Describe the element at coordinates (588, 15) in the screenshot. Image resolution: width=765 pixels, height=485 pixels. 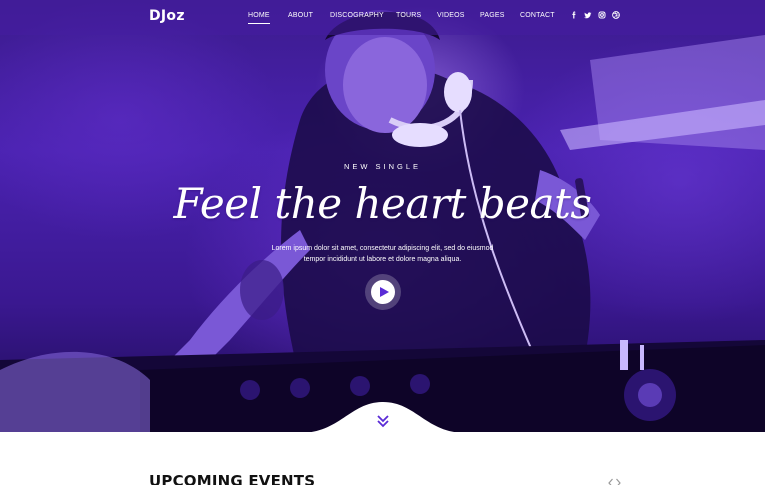
I see `twitter-icon` at that location.